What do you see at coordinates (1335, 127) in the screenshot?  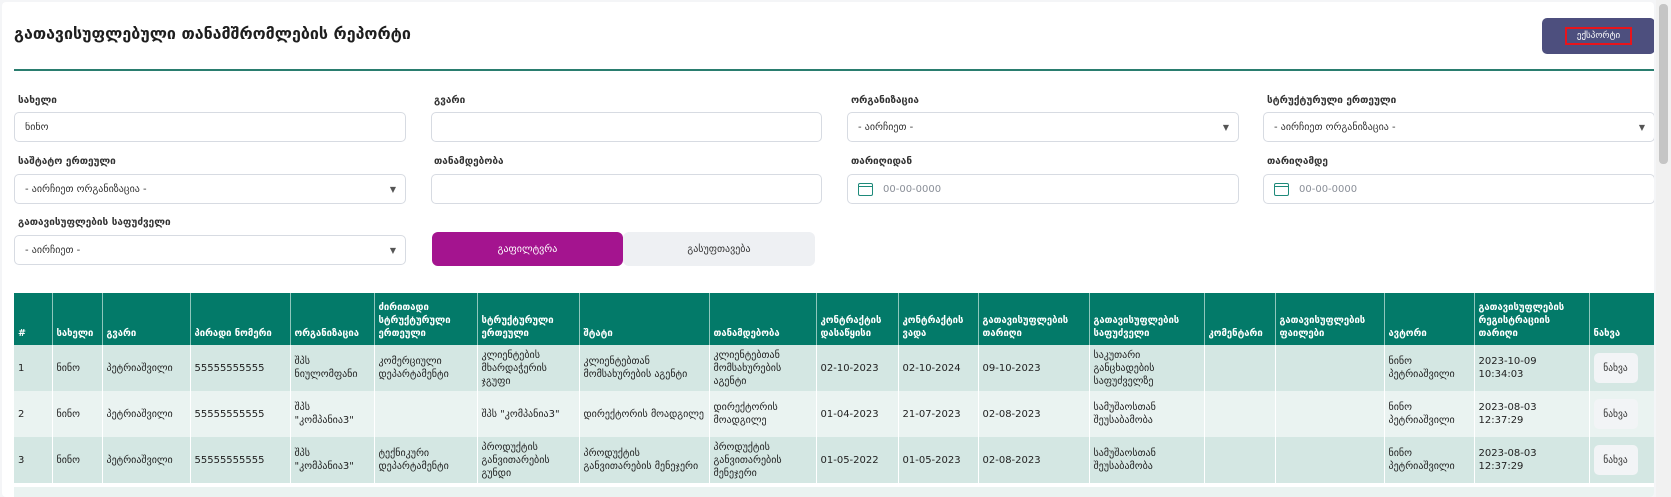 I see `structural-unit-select-value: - აირჩიეთ ორგანიზაცია -` at bounding box center [1335, 127].